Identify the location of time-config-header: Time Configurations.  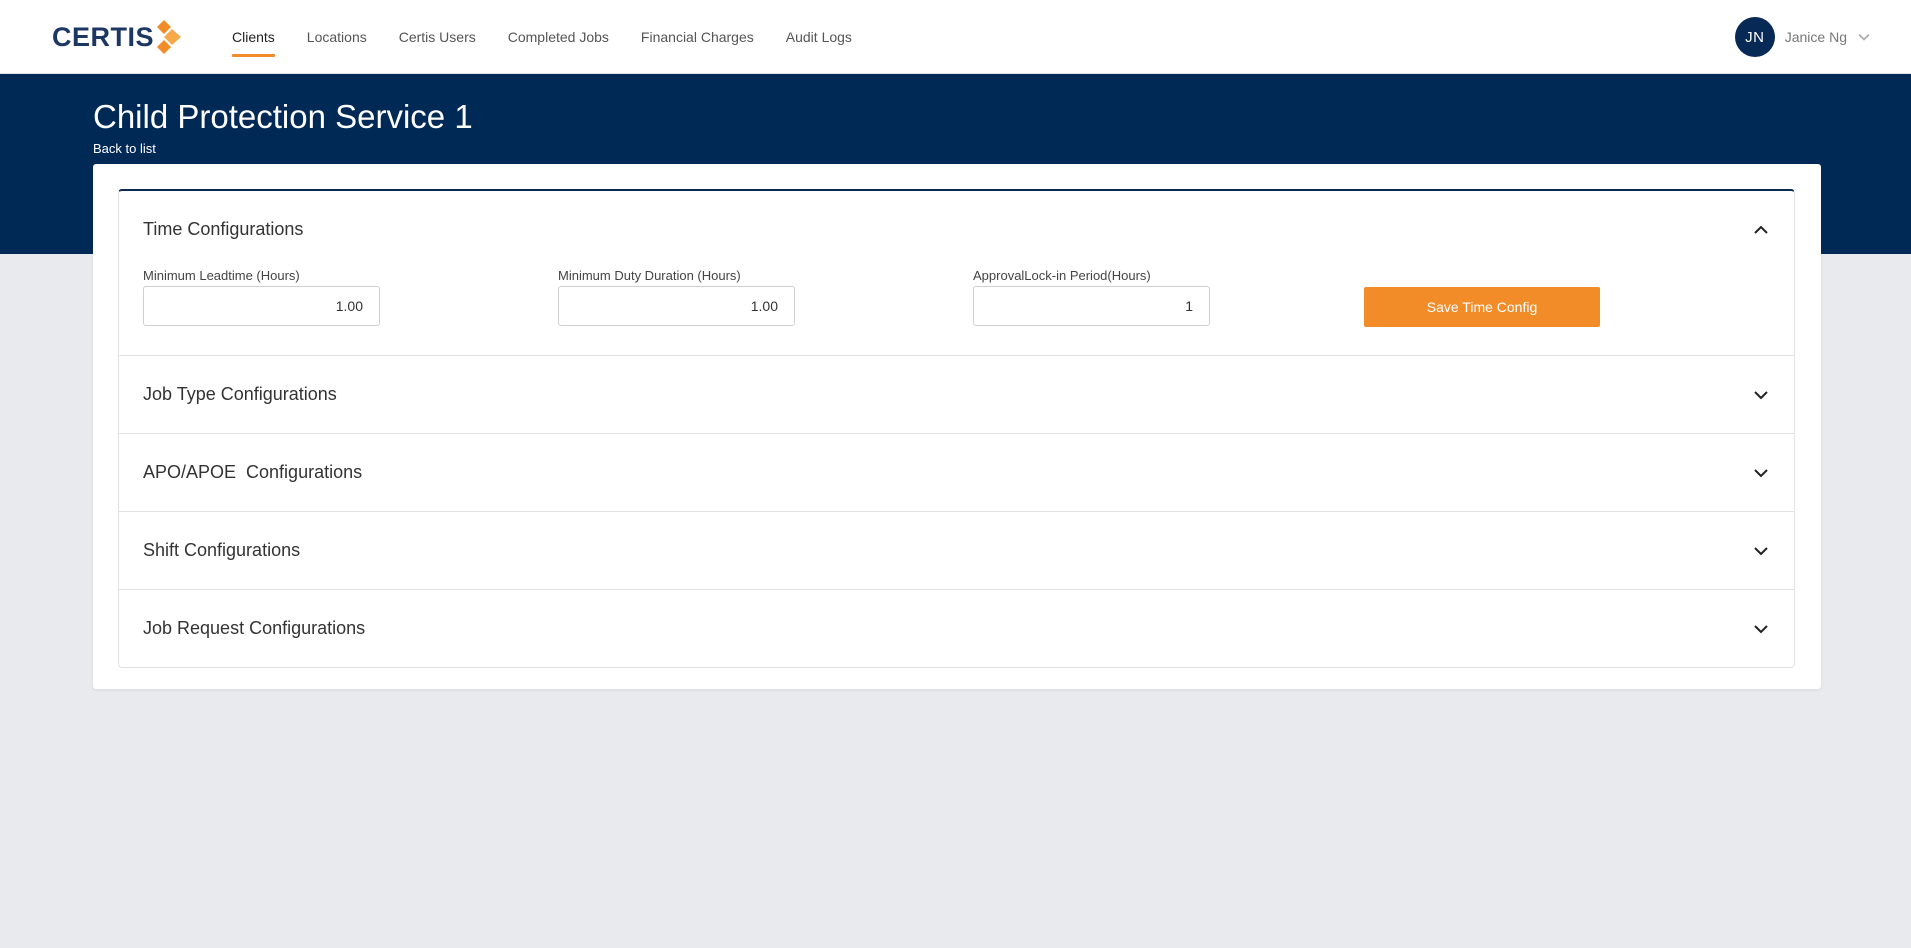
(956, 229).